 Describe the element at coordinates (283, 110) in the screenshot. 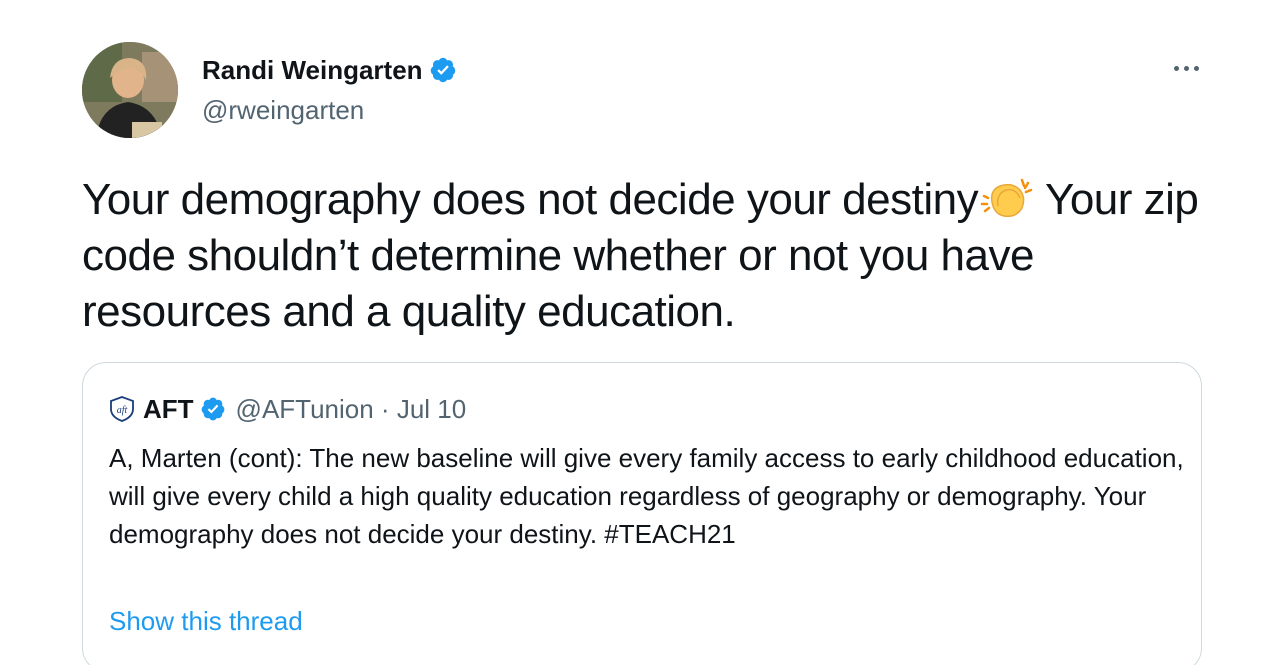

I see `author-handle: @rweingarten` at that location.